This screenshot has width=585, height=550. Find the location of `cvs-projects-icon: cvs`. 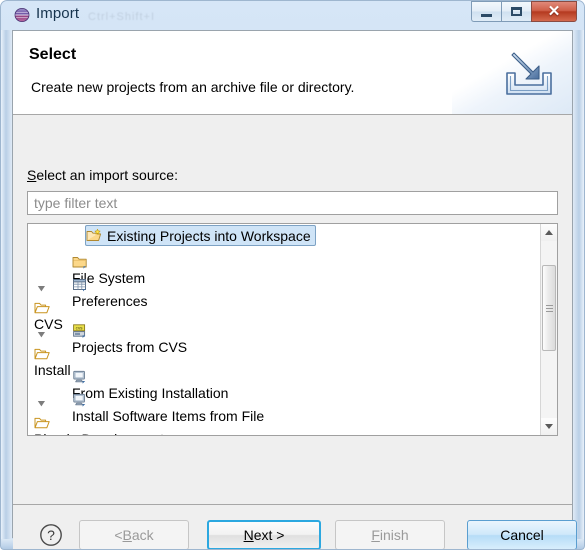

cvs-projects-icon: cvs is located at coordinates (80, 331).